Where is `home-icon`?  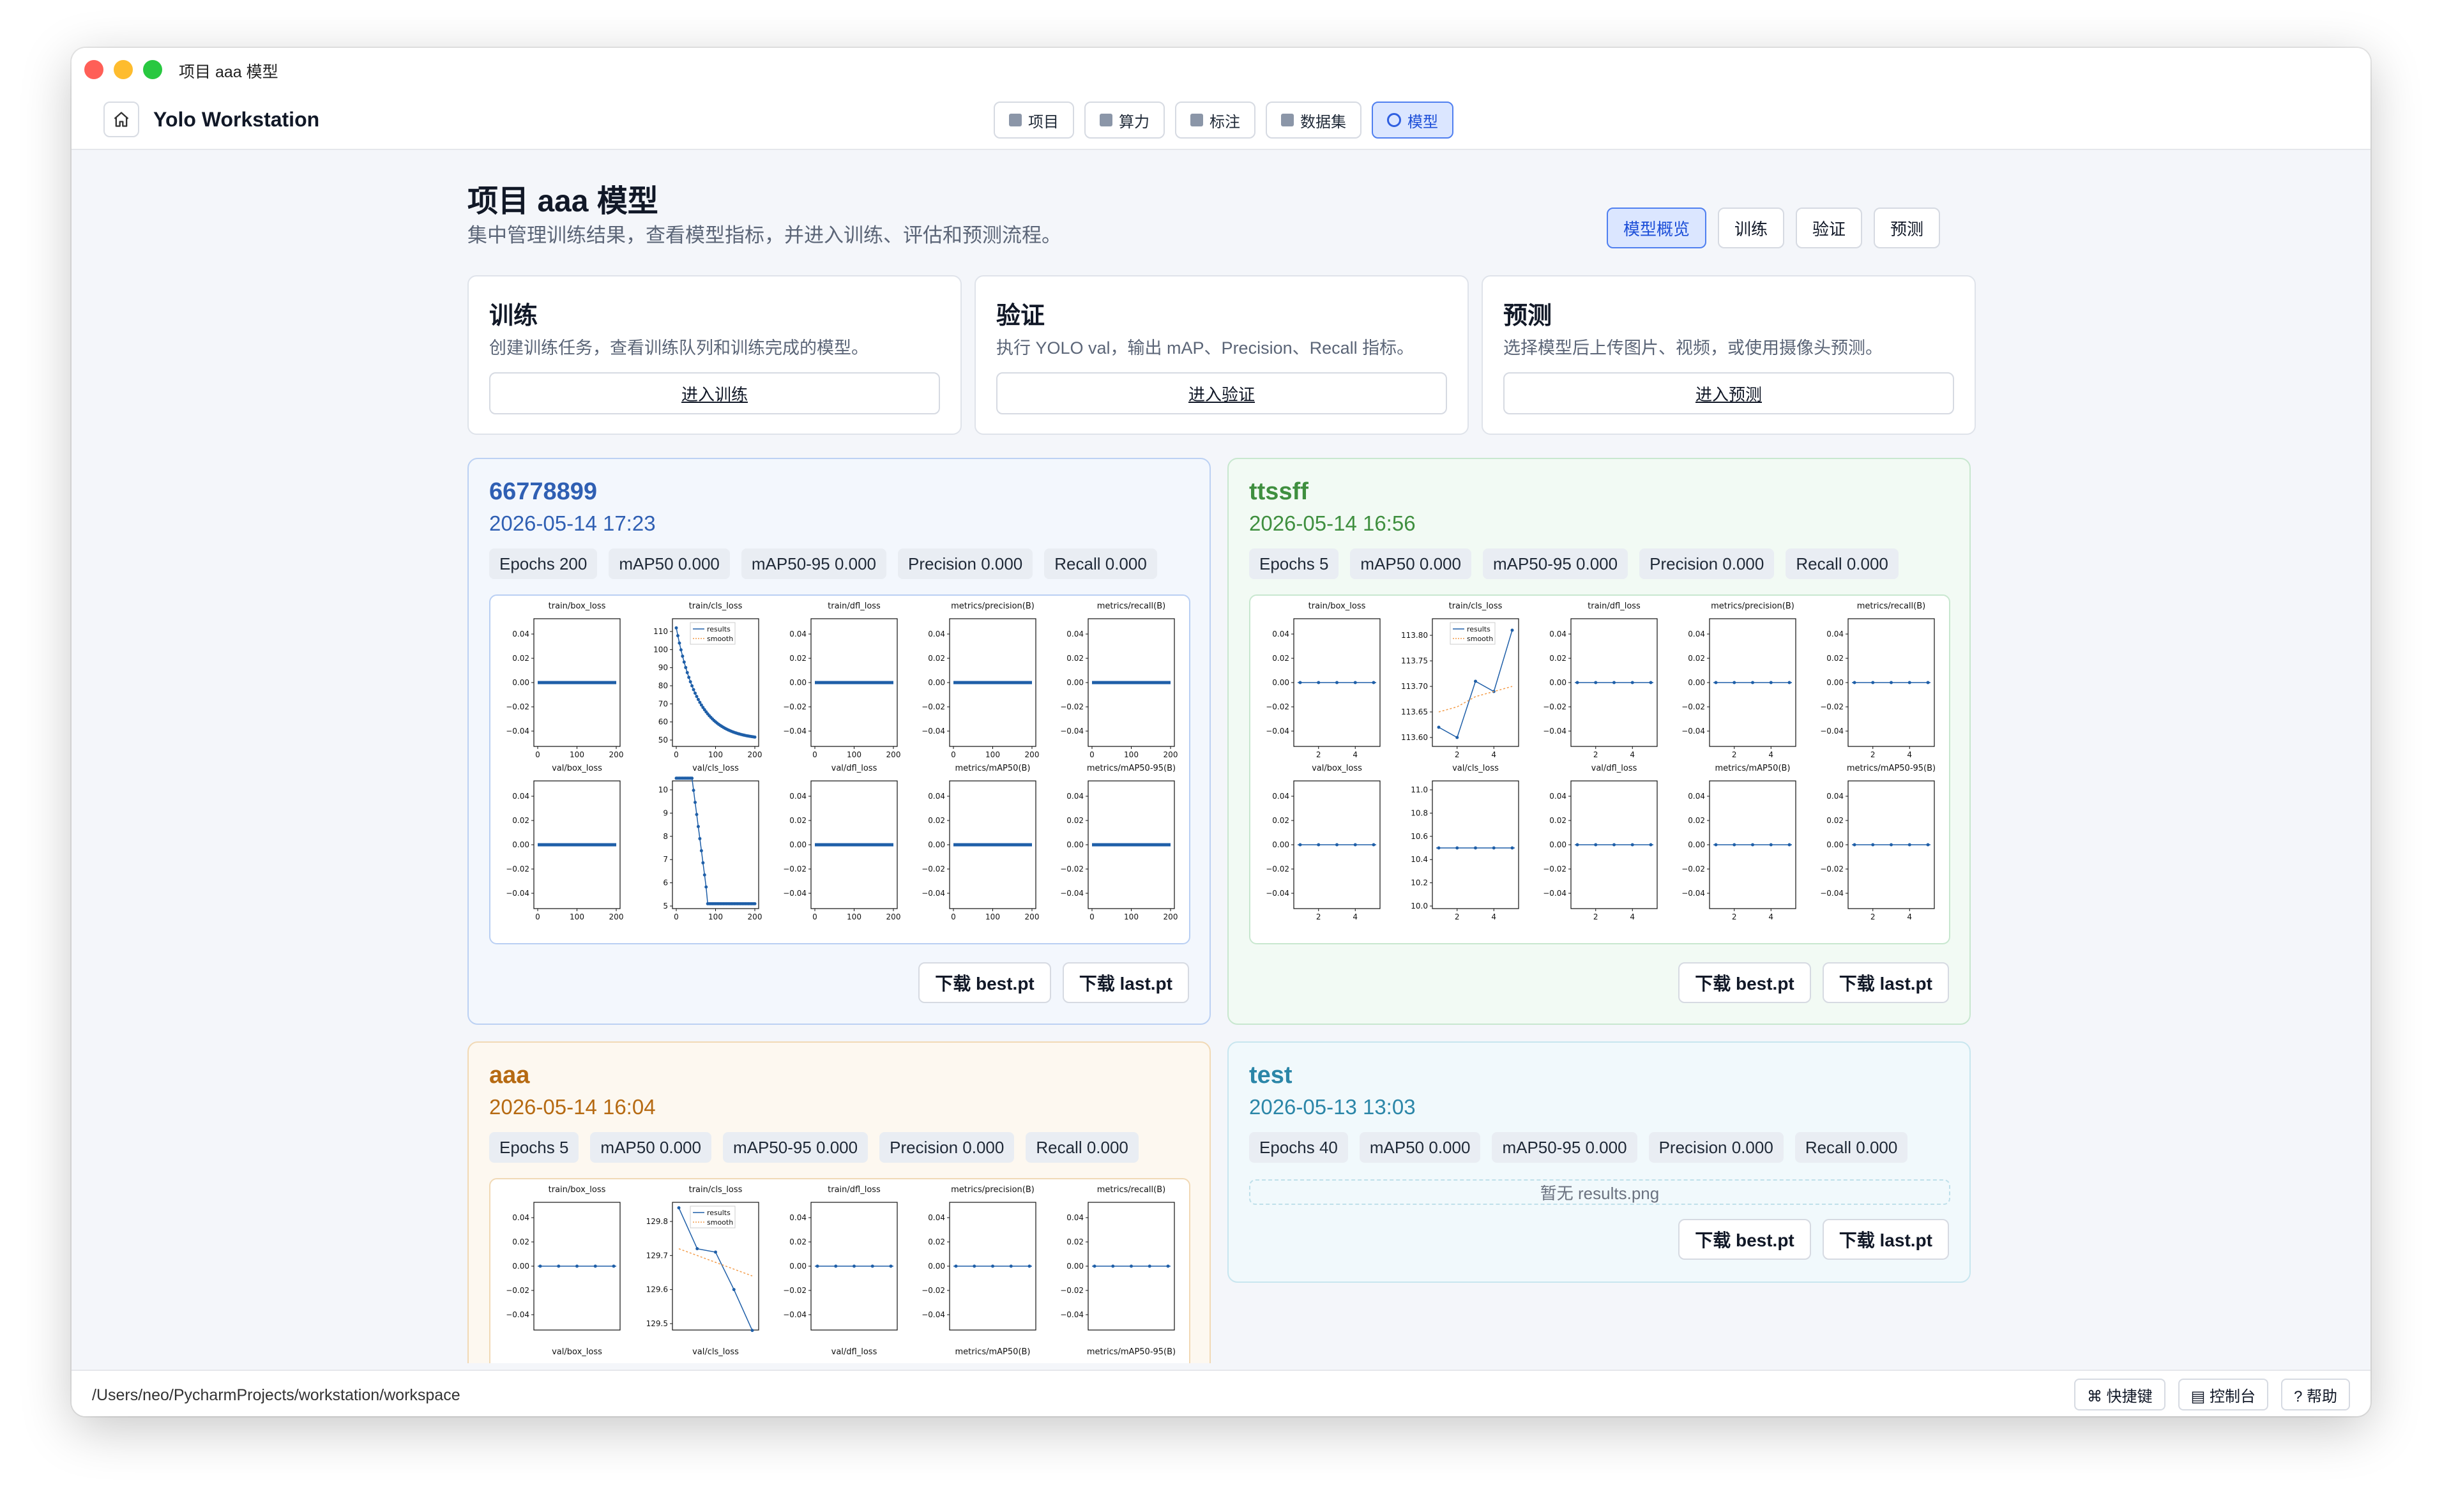
home-icon is located at coordinates (121, 119).